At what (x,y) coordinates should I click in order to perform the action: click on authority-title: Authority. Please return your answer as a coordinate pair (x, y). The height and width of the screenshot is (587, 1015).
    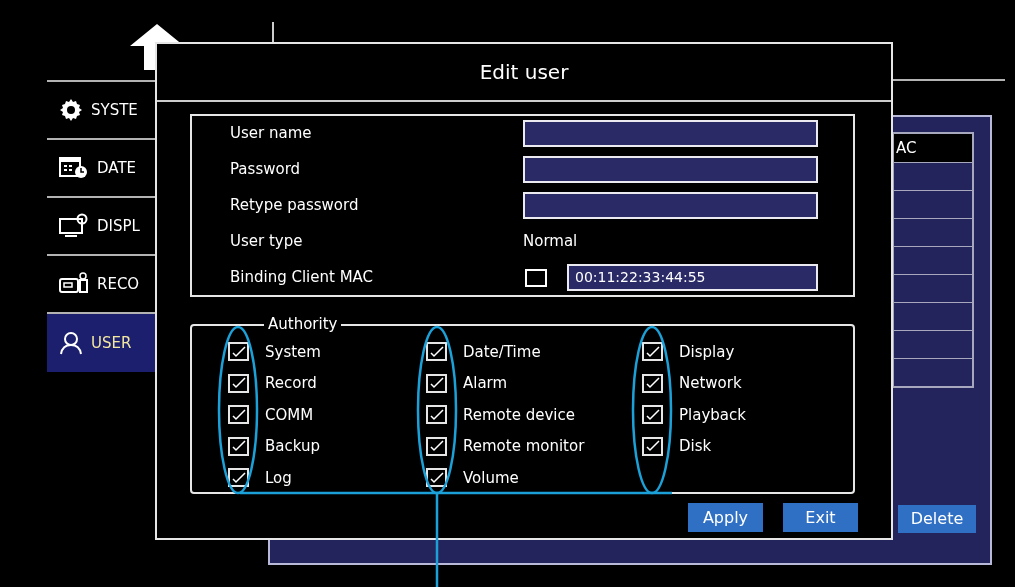
    Looking at the image, I should click on (303, 324).